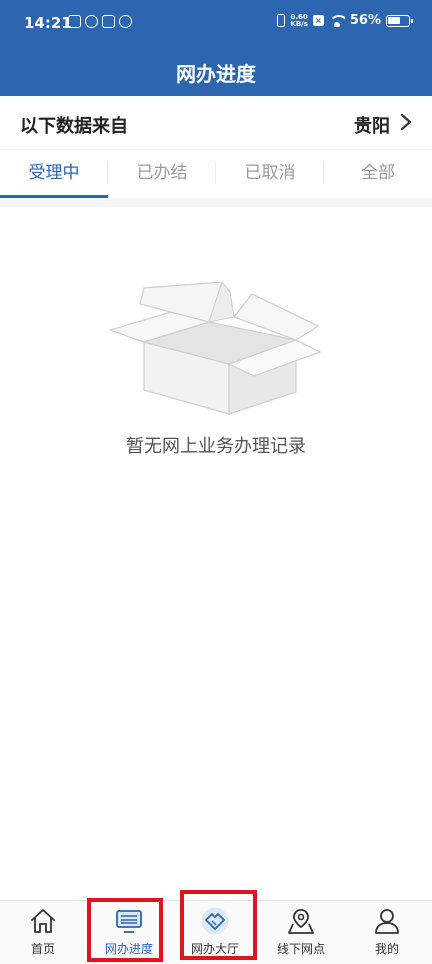 The width and height of the screenshot is (432, 964). I want to click on data-source-city: 贵阳, so click(372, 125).